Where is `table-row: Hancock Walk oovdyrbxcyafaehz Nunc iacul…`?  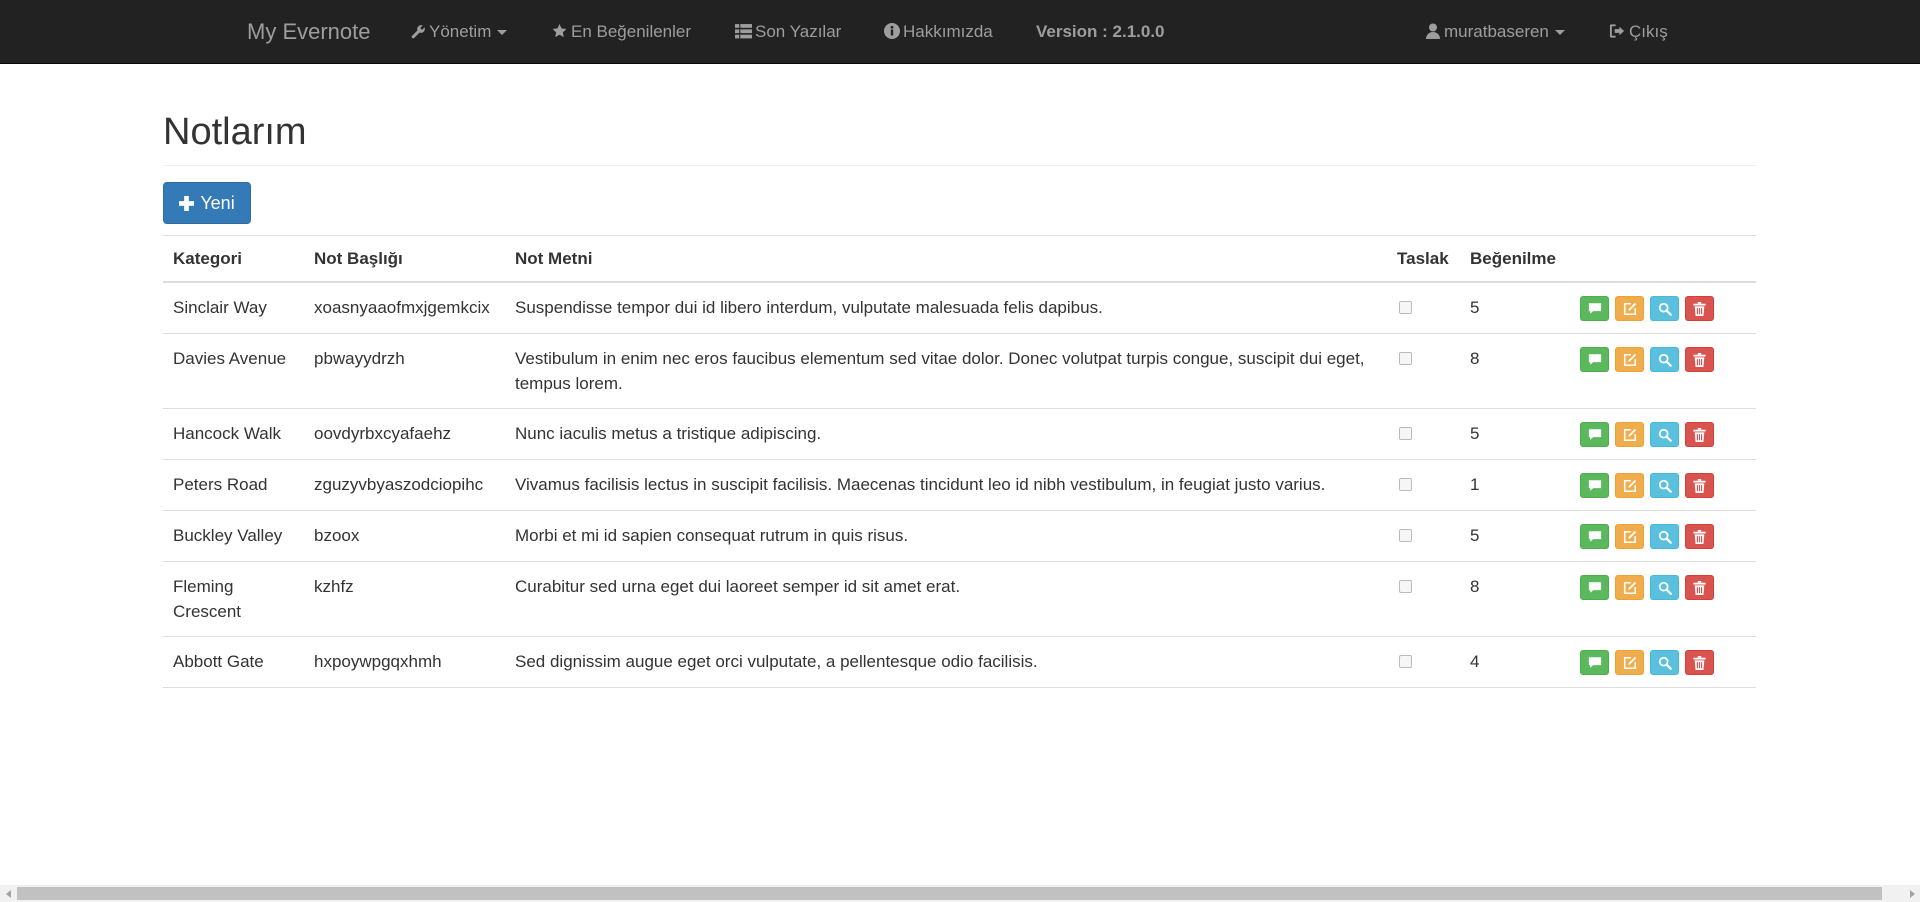
table-row: Hancock Walk oovdyrbxcyafaehz Nunc iacul… is located at coordinates (959, 434).